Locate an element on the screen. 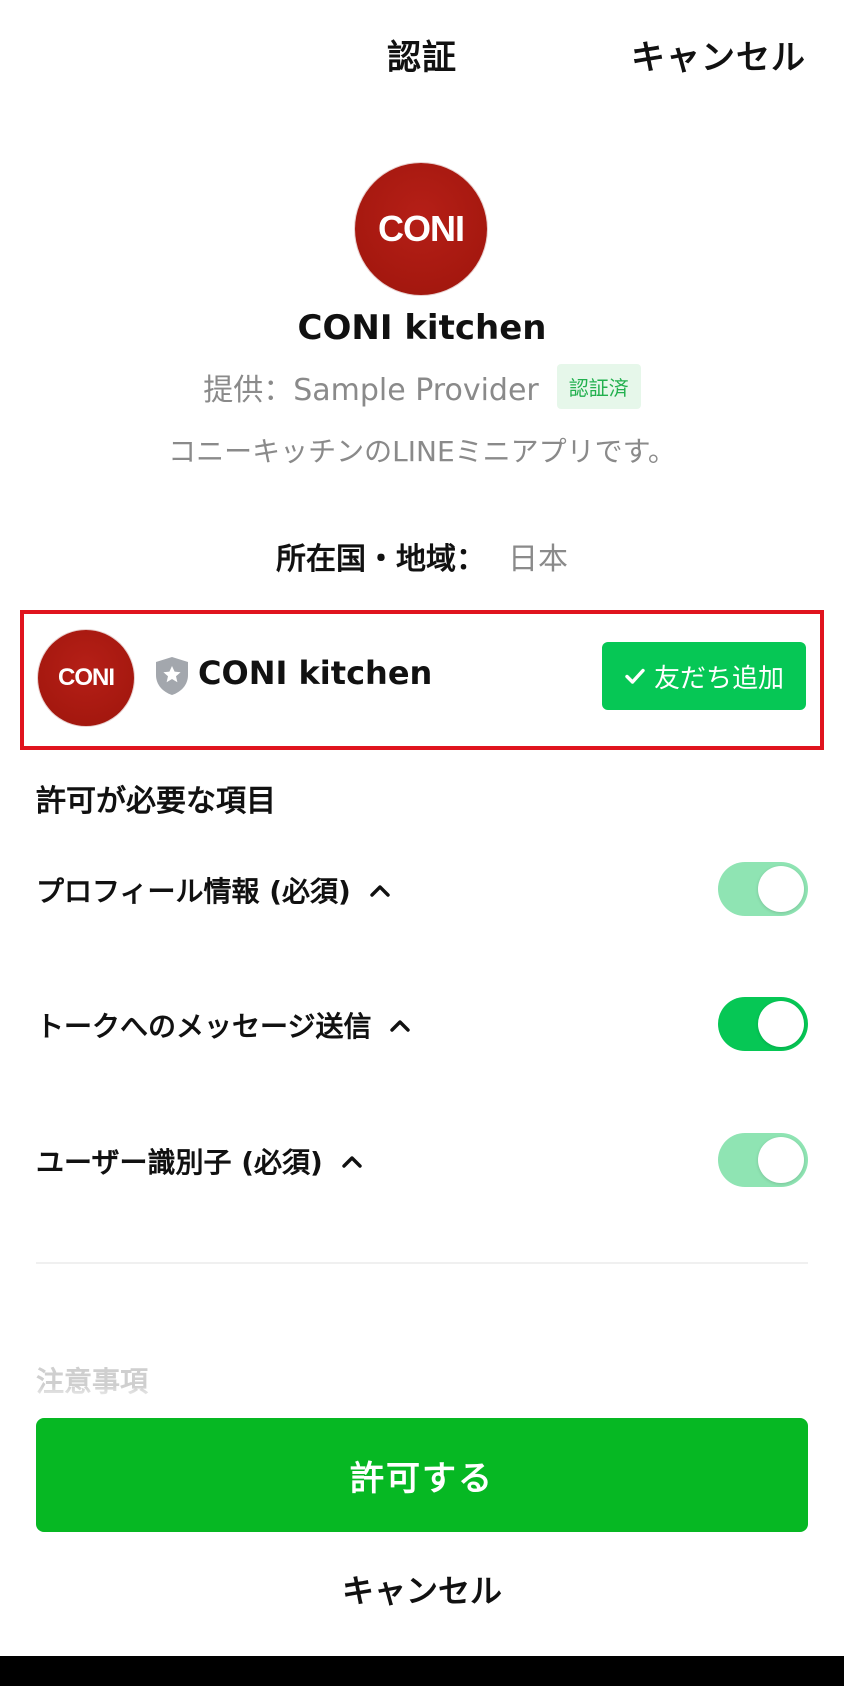 The width and height of the screenshot is (844, 1686). region-row: 所在国・地域： 日本 is located at coordinates (422, 556).